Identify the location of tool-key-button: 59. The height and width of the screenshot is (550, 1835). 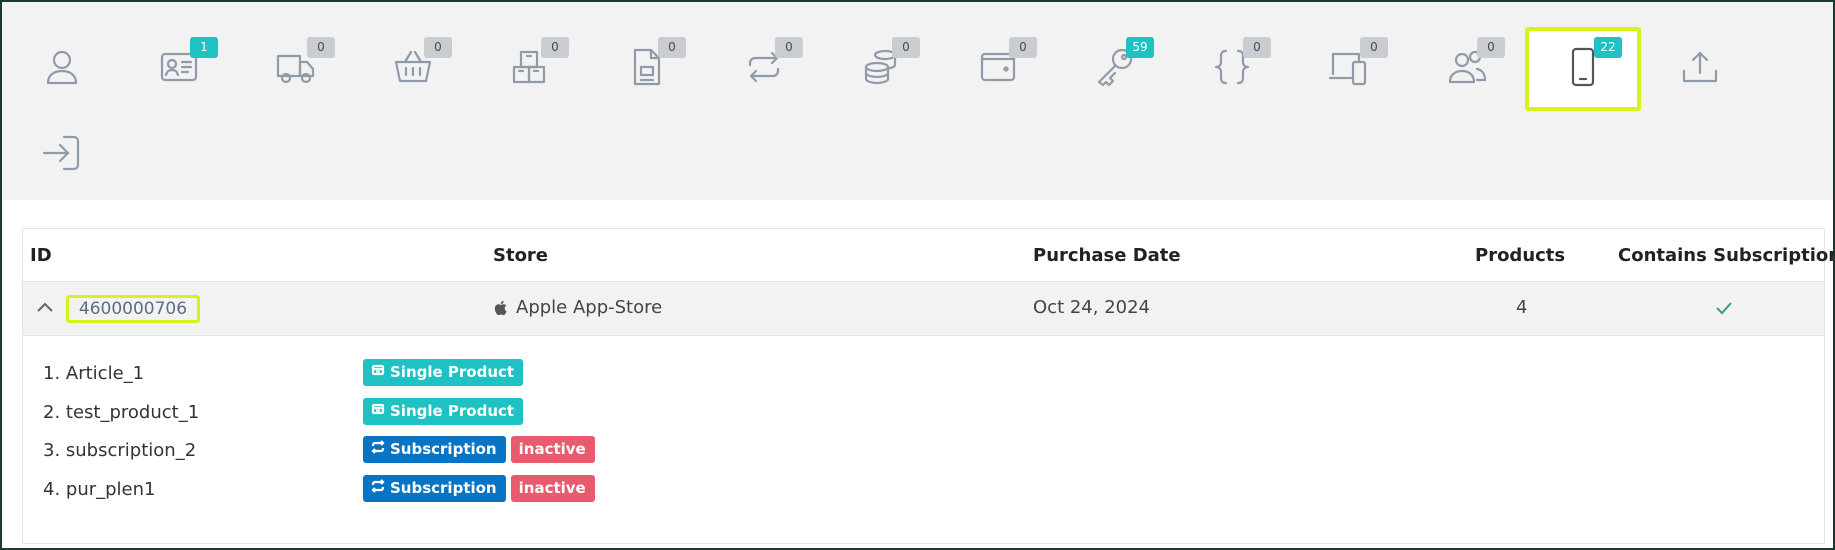
(1115, 69).